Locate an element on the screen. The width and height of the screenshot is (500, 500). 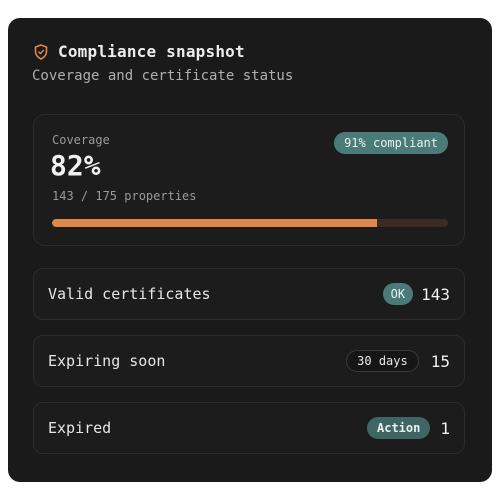
row-count: 143 is located at coordinates (435, 294).